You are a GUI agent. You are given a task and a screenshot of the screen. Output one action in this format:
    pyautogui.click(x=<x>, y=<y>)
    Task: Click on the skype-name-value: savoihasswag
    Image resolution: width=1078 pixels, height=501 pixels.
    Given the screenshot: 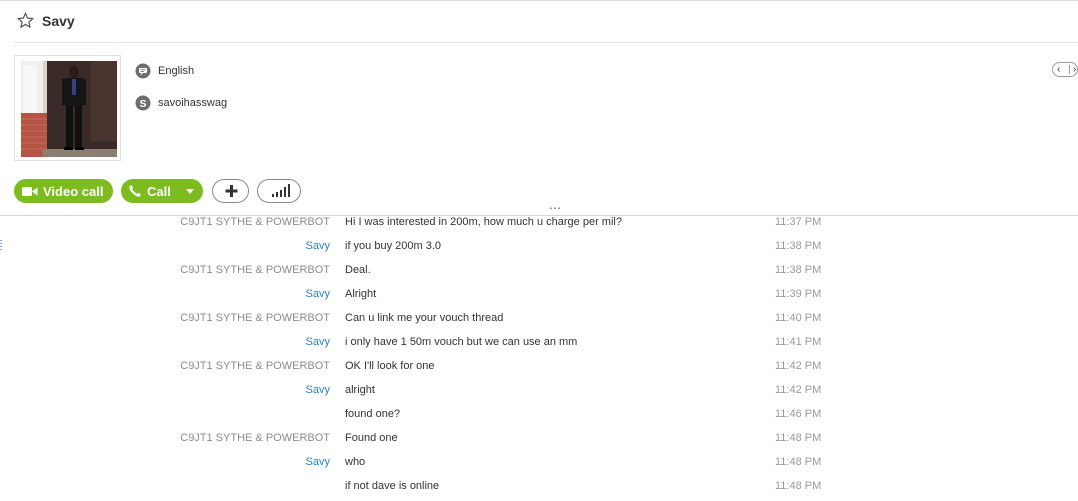 What is the action you would take?
    pyautogui.click(x=193, y=103)
    